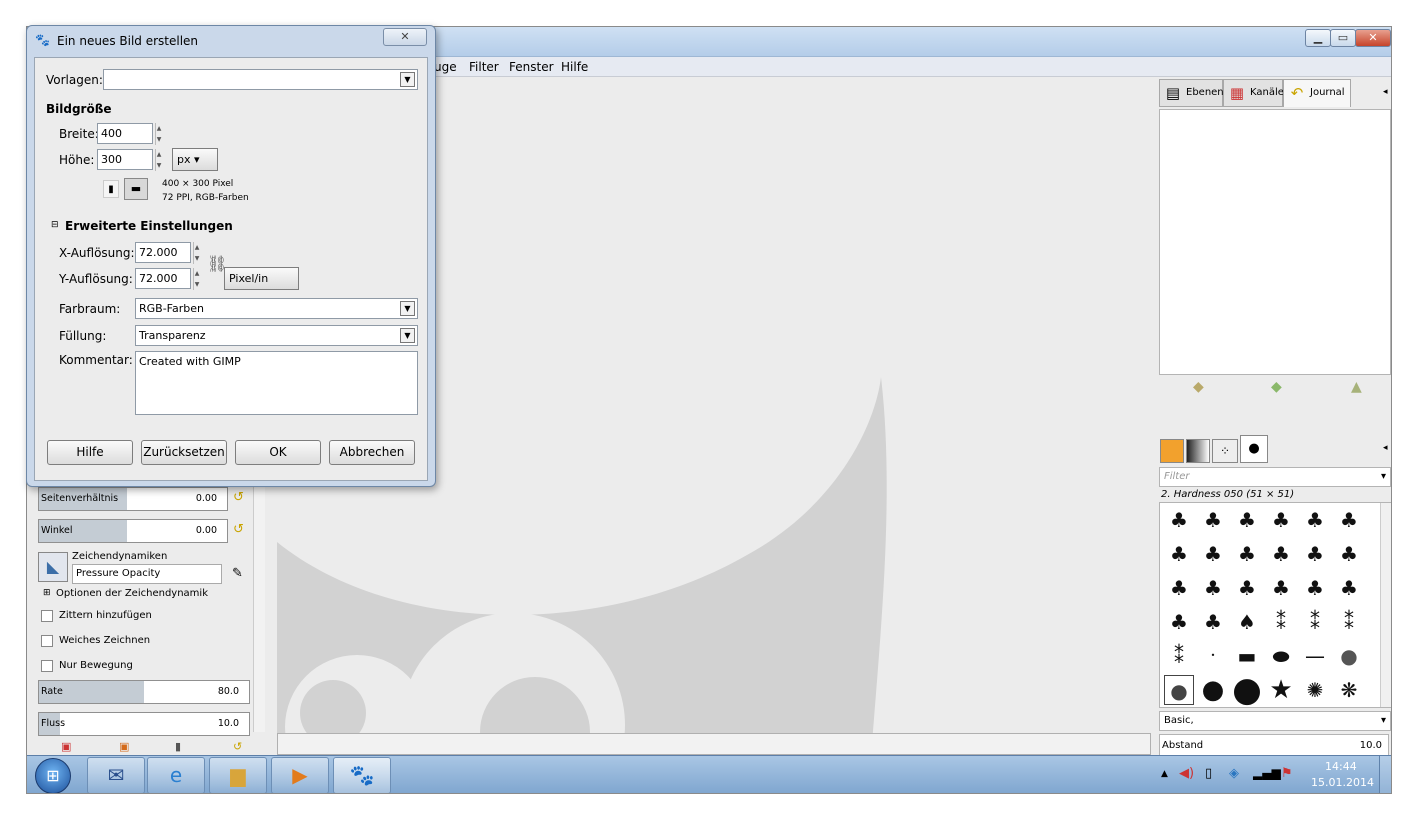 This screenshot has height=820, width=1418. Describe the element at coordinates (362, 775) in the screenshot. I see `gimp-taskbar-button: 🐾` at that location.